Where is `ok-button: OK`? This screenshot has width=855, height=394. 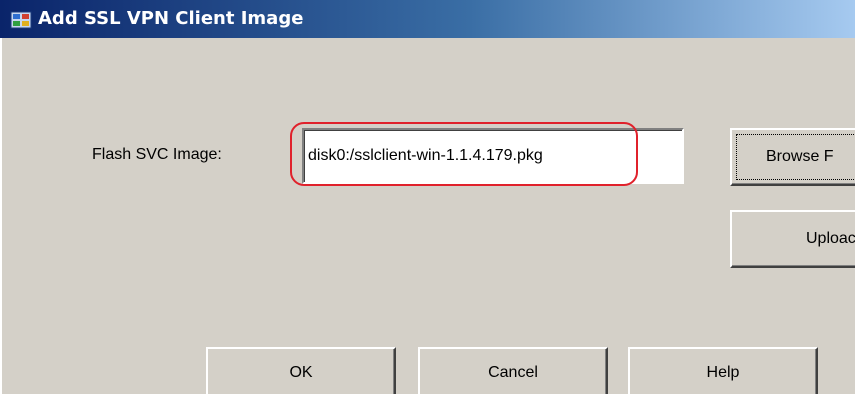 ok-button: OK is located at coordinates (301, 370).